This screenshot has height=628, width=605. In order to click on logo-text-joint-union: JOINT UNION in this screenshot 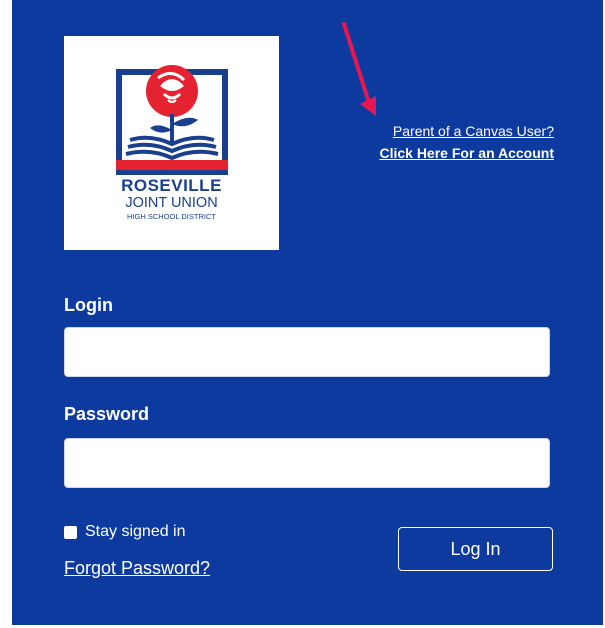, I will do `click(171, 203)`.